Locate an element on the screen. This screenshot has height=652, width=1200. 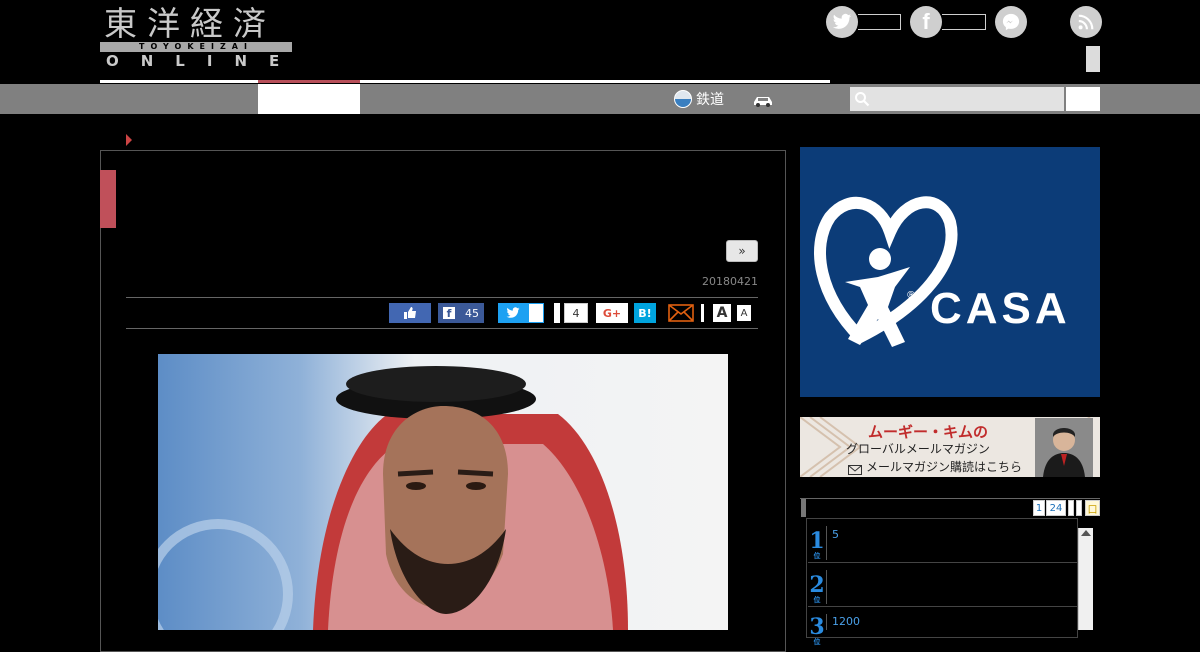
font-size-small-button: A is located at coordinates (744, 313).